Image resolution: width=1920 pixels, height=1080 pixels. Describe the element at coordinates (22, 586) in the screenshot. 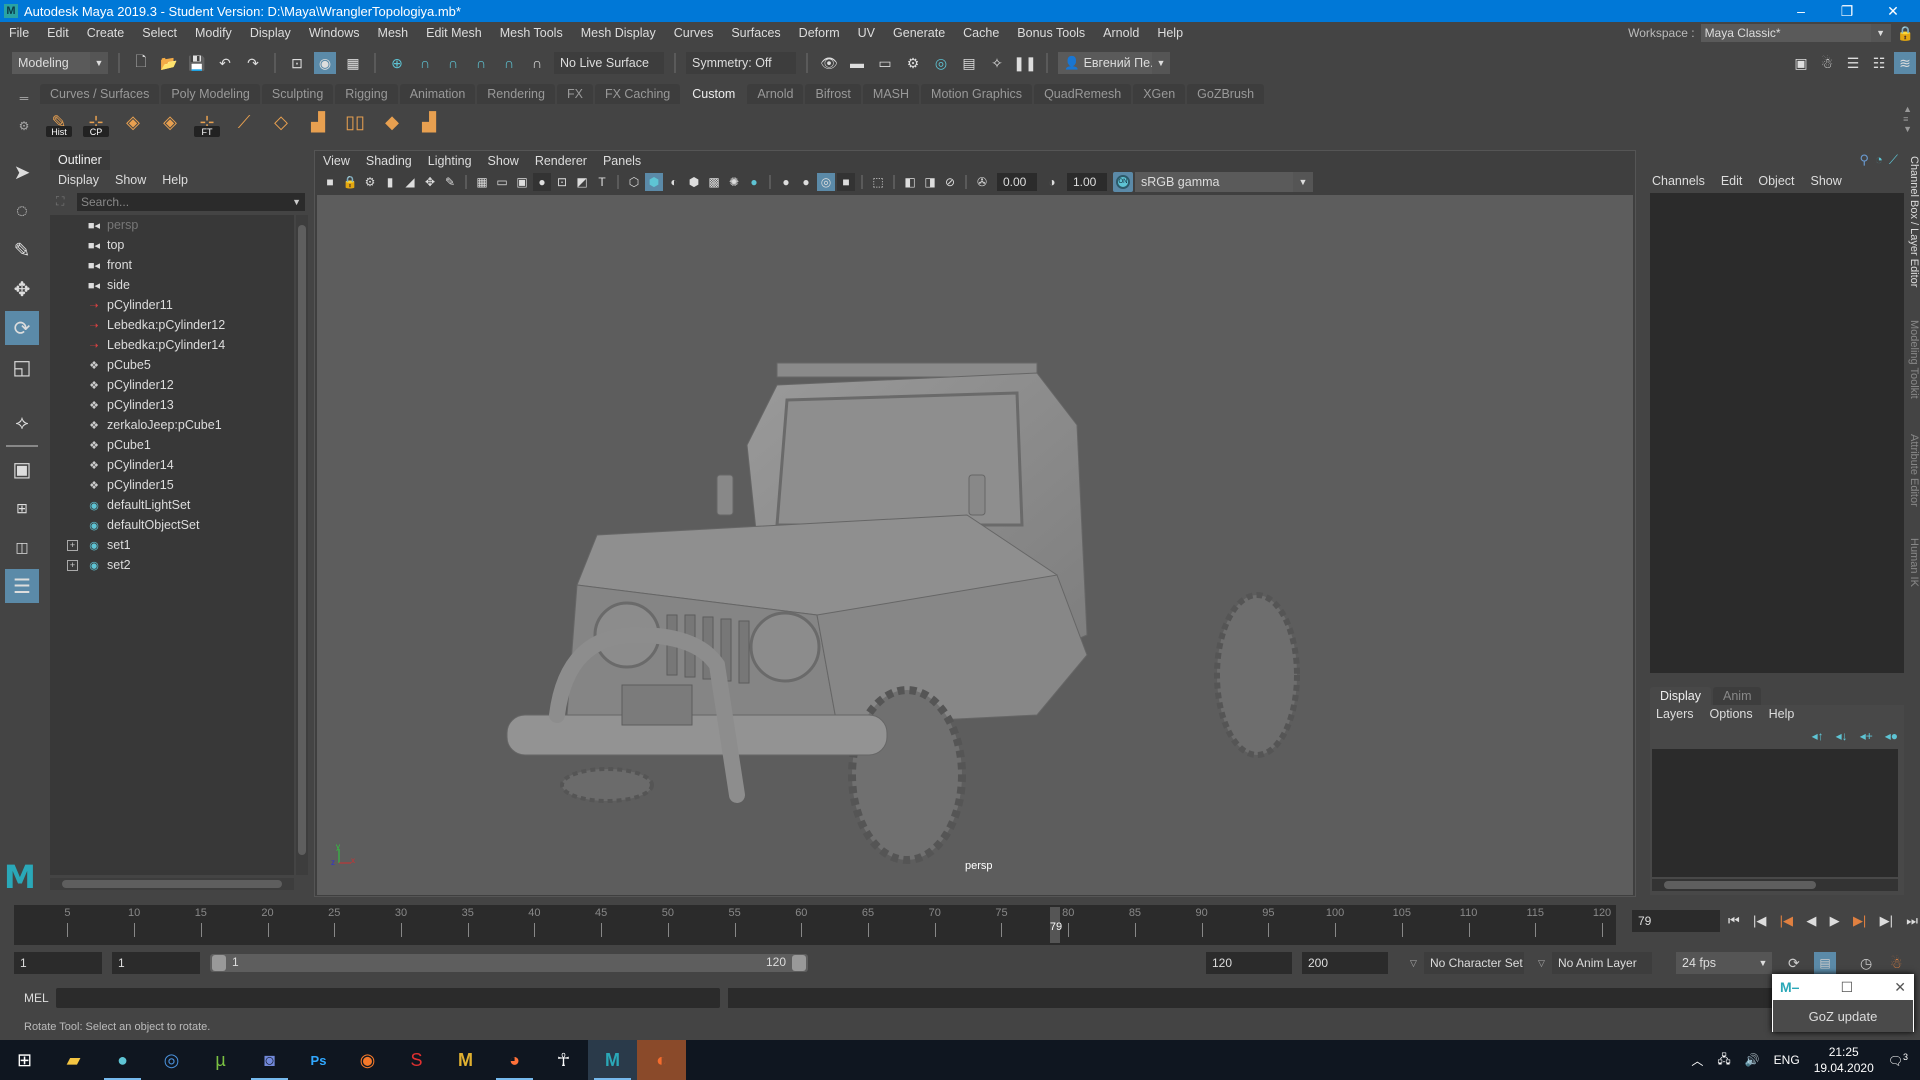

I see `outliner-layout-icon: ☰` at that location.